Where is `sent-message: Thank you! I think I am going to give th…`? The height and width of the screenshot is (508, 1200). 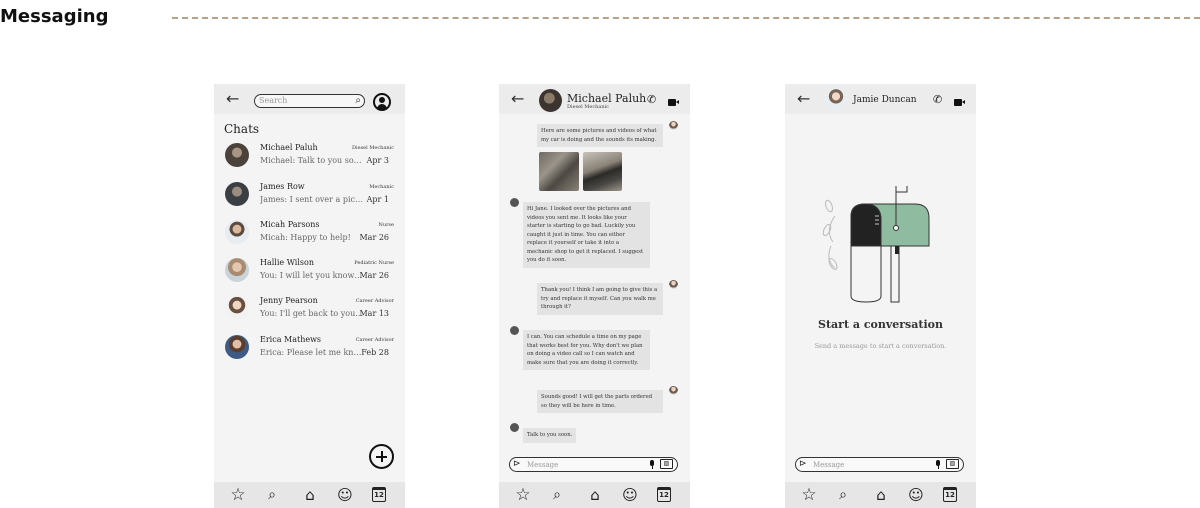
sent-message: Thank you! I think I am going to give th… is located at coordinates (600, 299).